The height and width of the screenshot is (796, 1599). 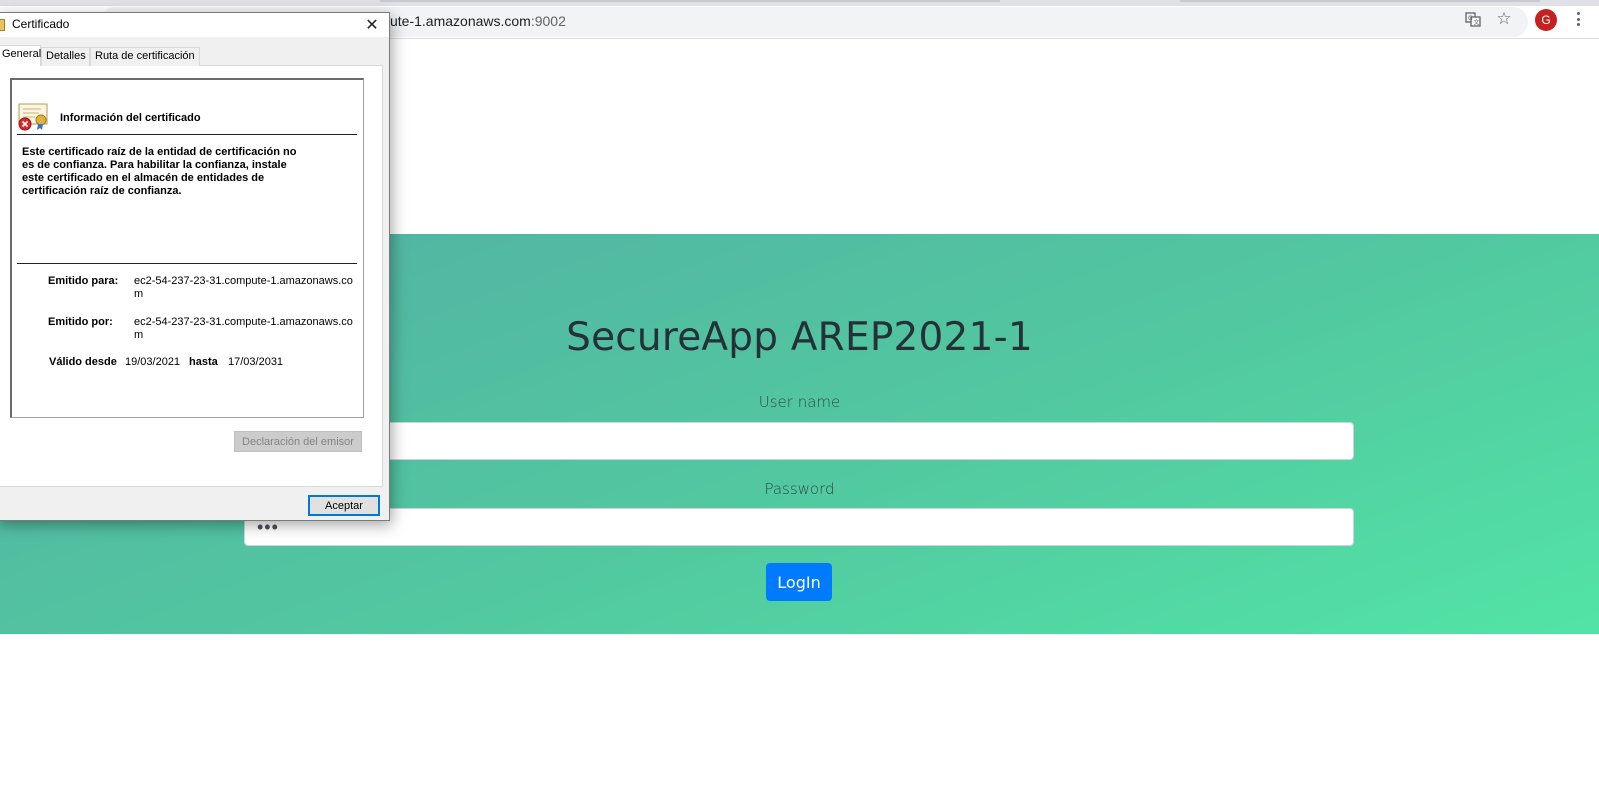 I want to click on translate-icon: G文, so click(x=1473, y=19).